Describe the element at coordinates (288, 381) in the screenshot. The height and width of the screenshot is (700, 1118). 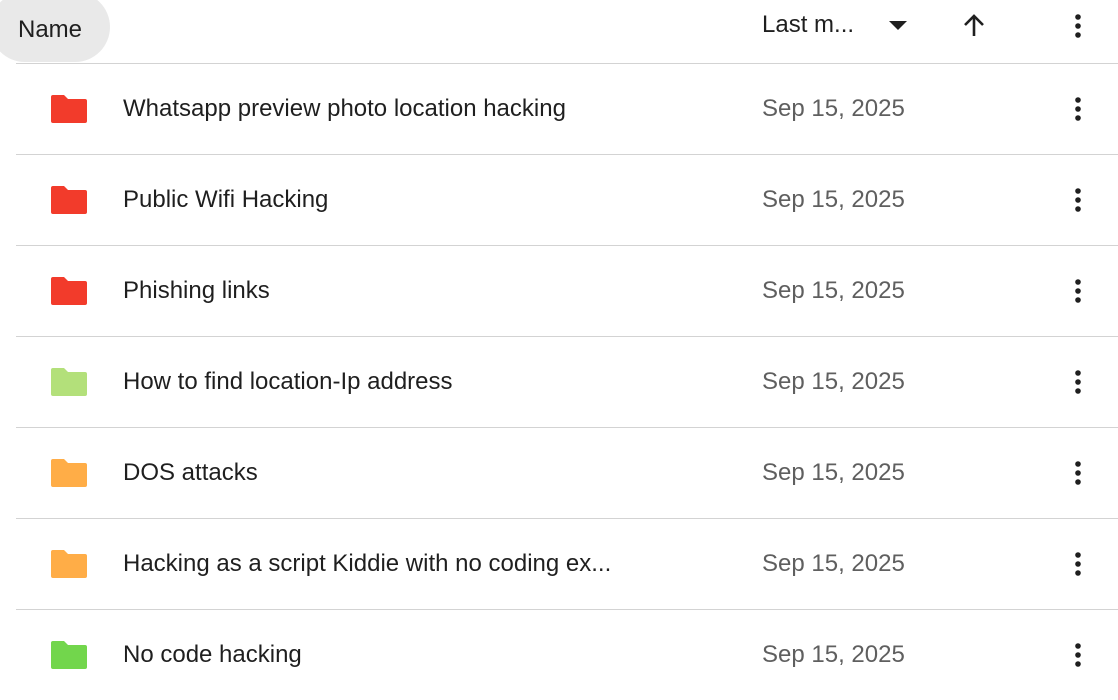
I see `file-name: How to find location-Ip address` at that location.